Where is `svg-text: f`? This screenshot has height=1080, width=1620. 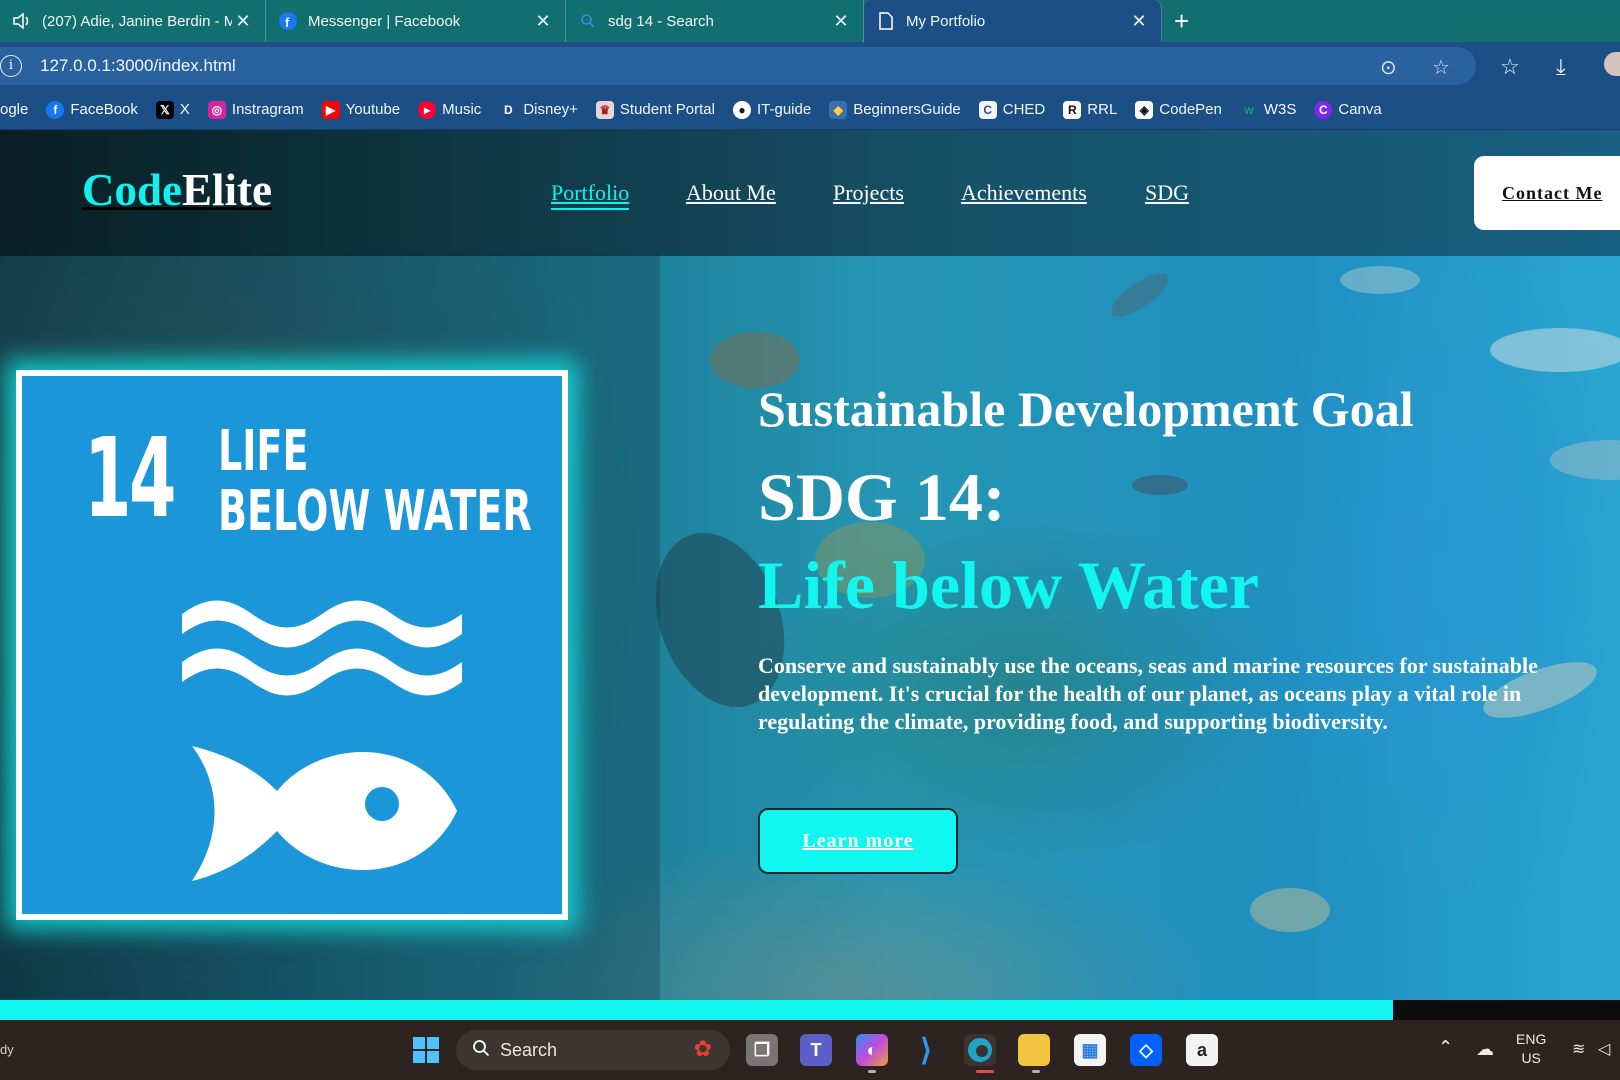 svg-text: f is located at coordinates (287, 22).